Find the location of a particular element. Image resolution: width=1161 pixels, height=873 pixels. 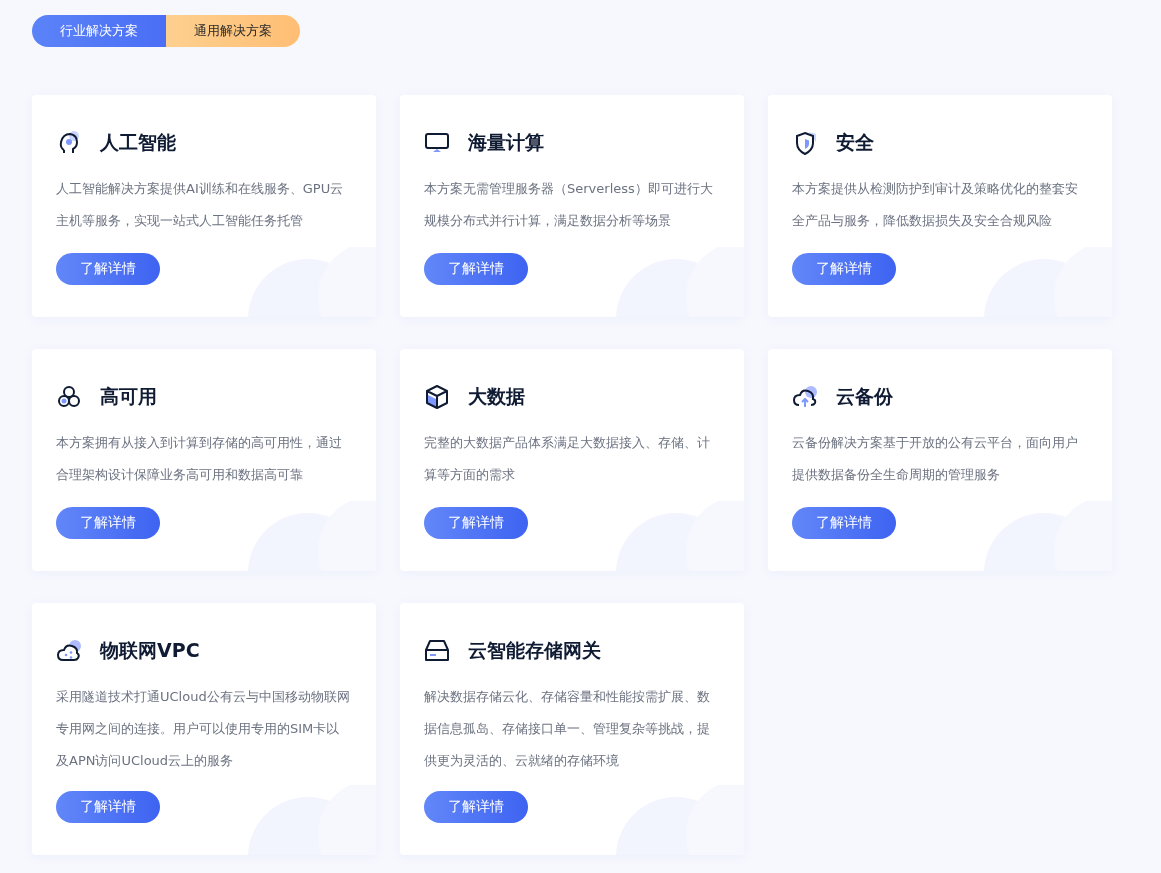

card-title: 物联网VPC is located at coordinates (150, 650).